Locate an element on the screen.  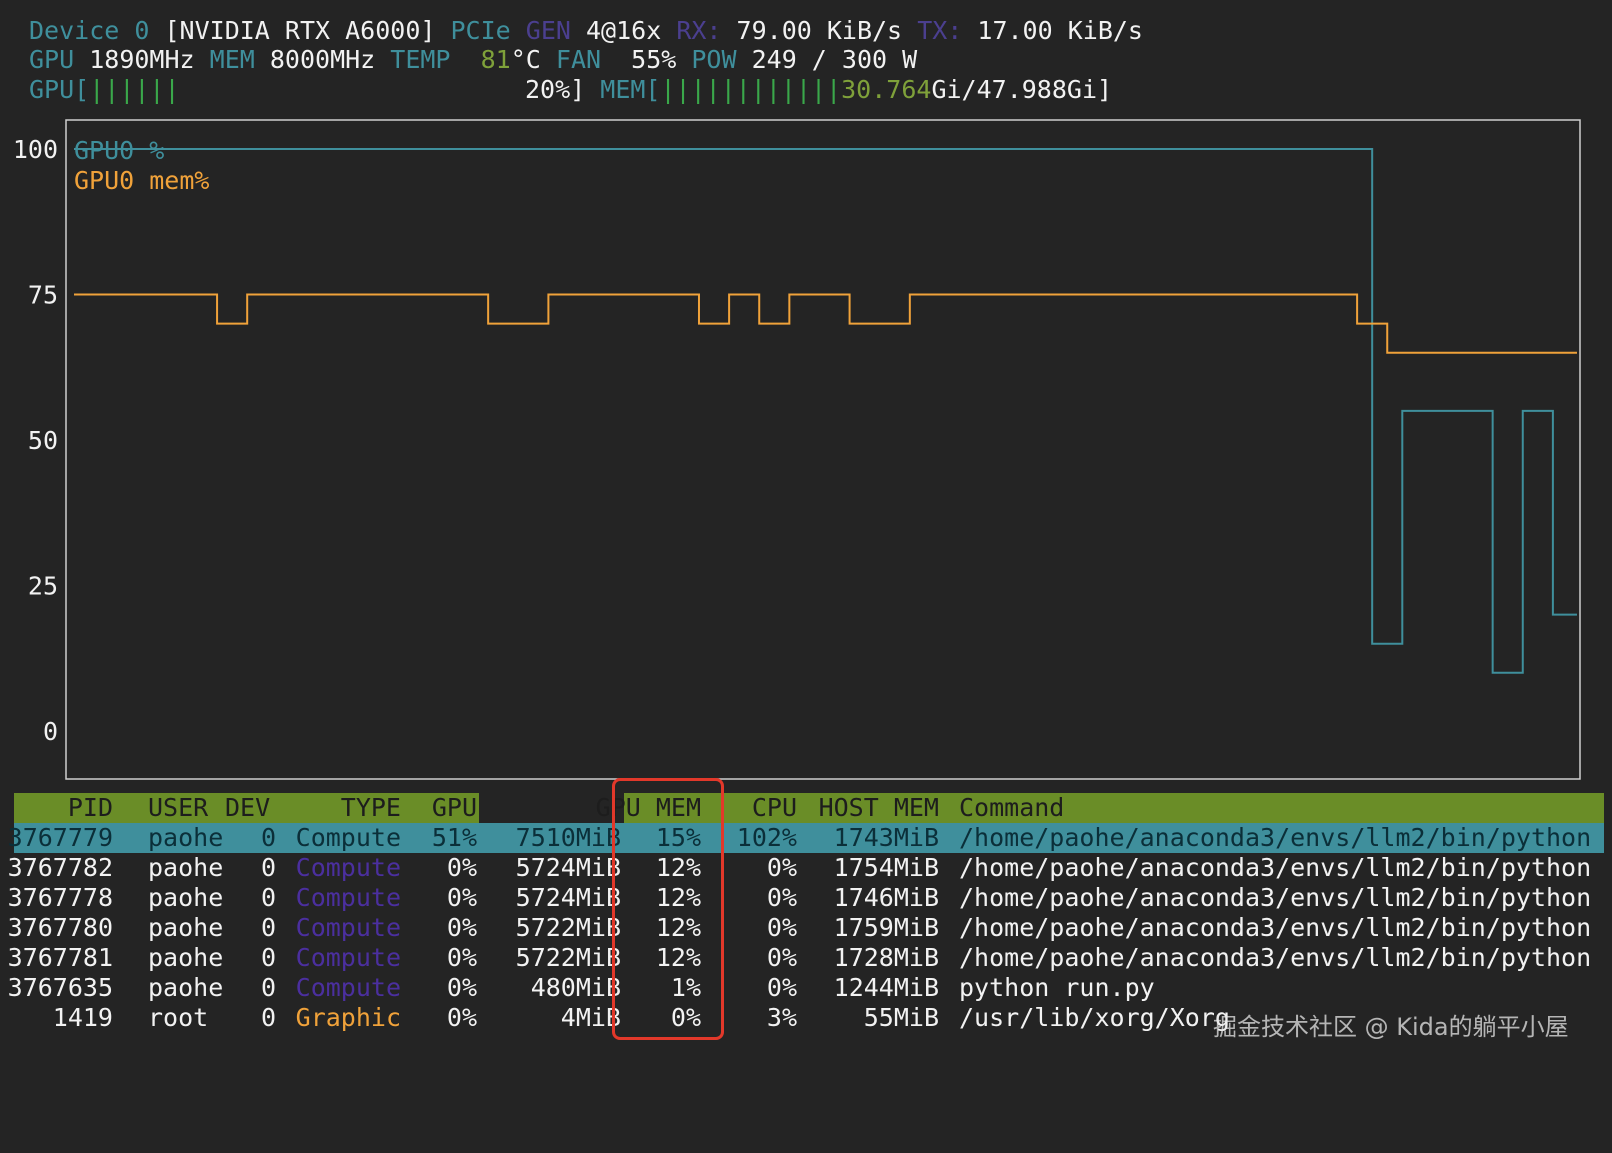
gpu-usage-value: 20%] is located at coordinates (555, 89).